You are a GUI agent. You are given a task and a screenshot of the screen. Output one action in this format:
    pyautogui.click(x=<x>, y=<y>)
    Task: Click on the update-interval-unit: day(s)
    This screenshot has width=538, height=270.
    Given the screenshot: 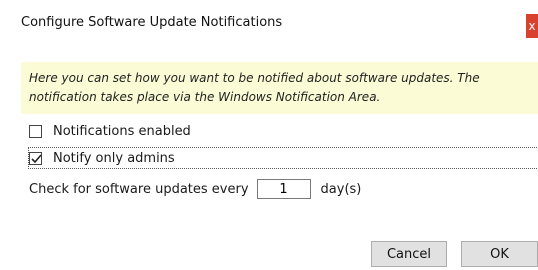 What is the action you would take?
    pyautogui.click(x=341, y=189)
    